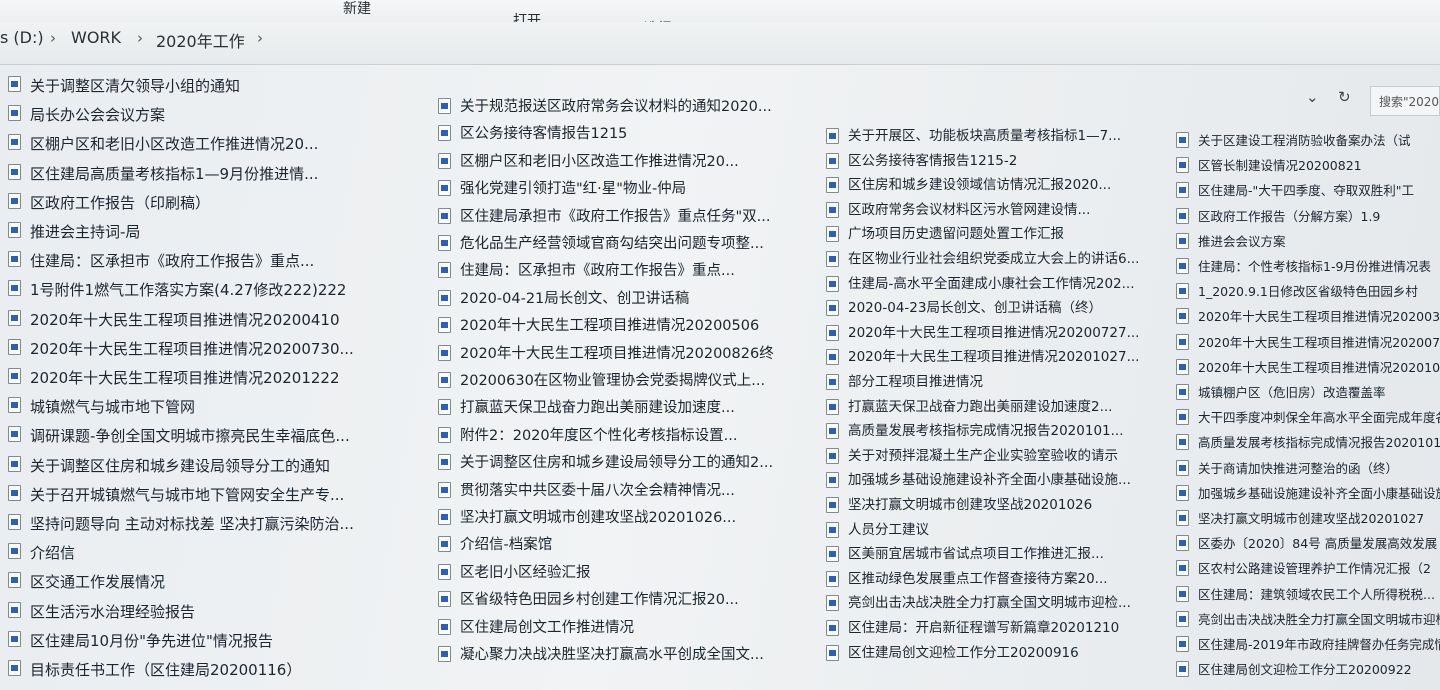 Image resolution: width=1440 pixels, height=690 pixels. I want to click on file-item: 关于调整区住房和城乡建设局领导分工的通知, so click(218, 467).